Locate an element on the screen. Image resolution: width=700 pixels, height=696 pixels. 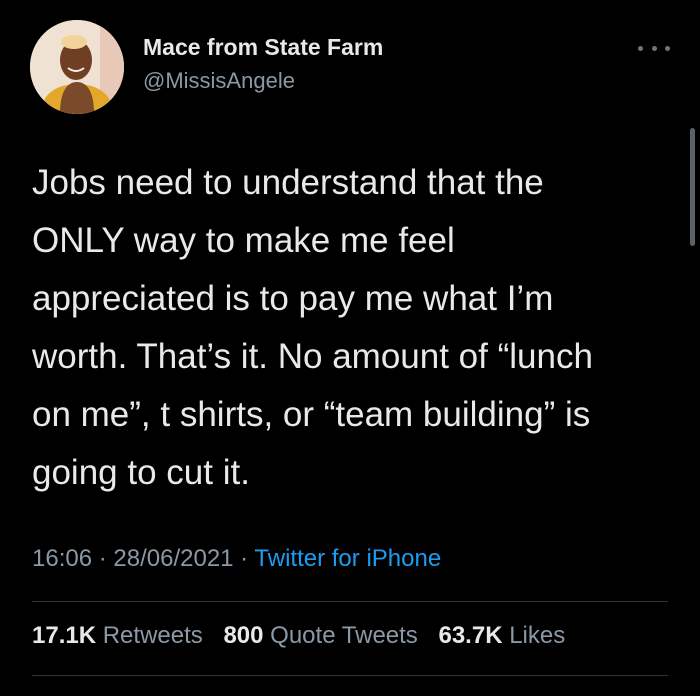
author-display-name: Mace from State Farm is located at coordinates (263, 47).